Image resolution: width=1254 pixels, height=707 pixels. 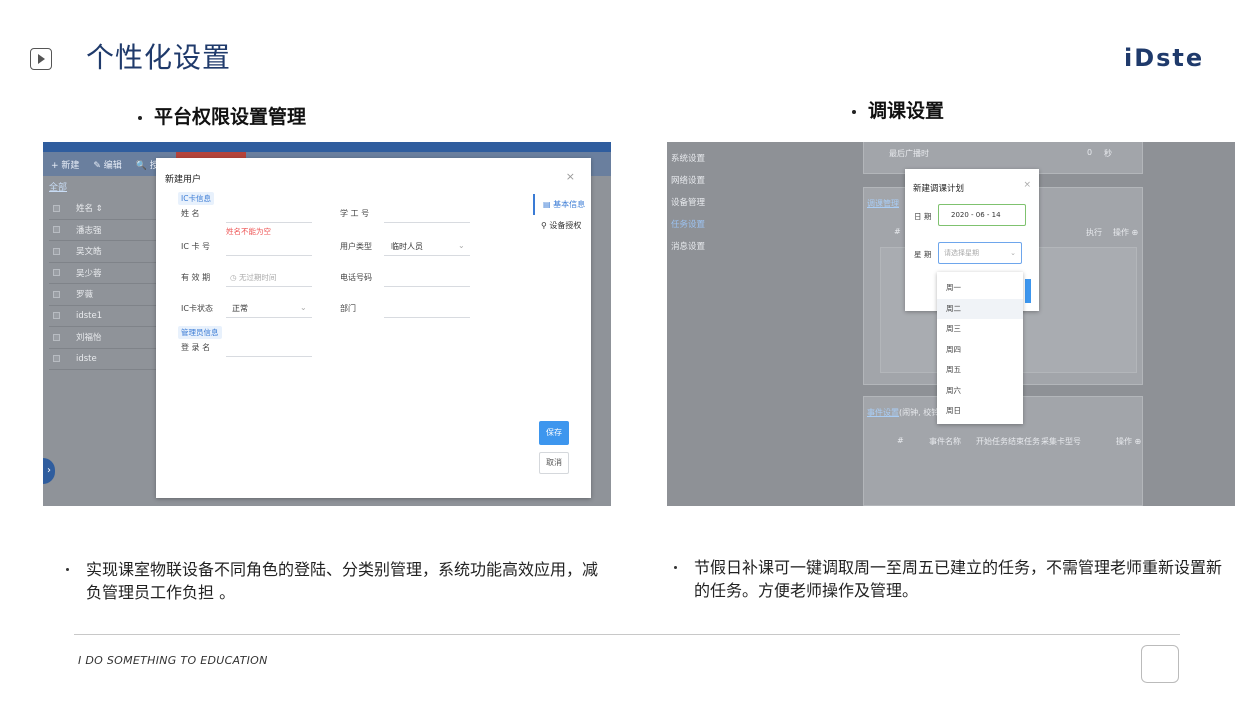 What do you see at coordinates (883, 412) in the screenshot?
I see `event-link: 事件设置` at bounding box center [883, 412].